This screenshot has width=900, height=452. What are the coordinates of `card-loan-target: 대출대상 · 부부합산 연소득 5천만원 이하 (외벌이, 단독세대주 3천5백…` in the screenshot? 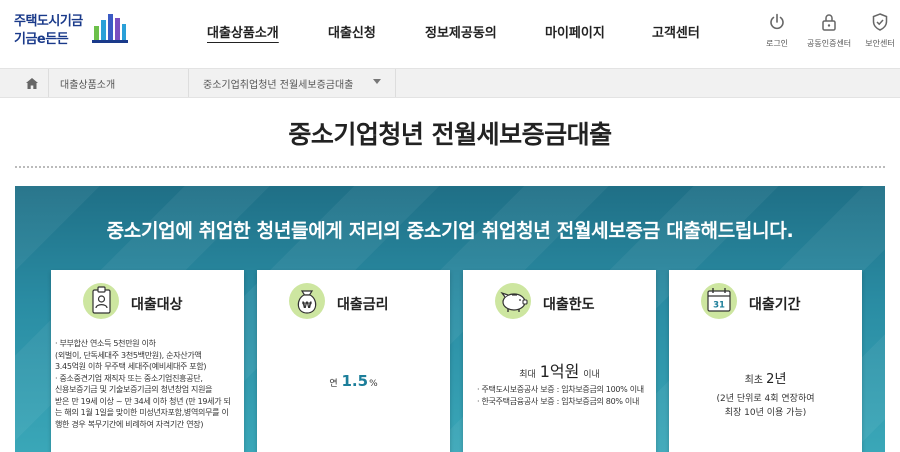 It's located at (147, 361).